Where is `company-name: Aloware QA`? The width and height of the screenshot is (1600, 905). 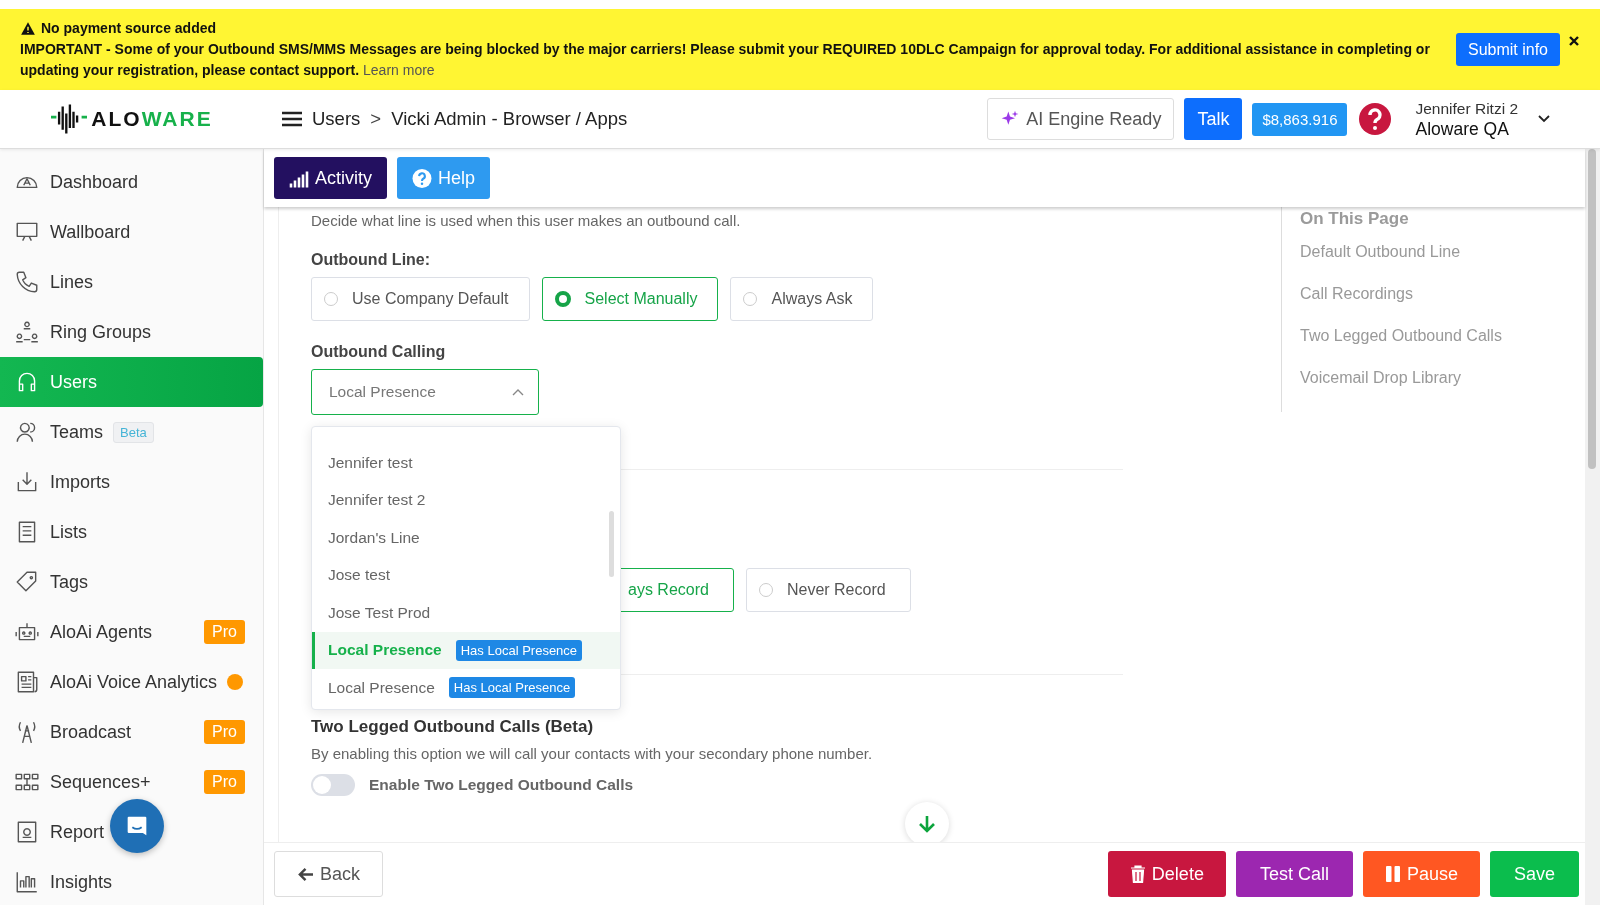 company-name: Aloware QA is located at coordinates (1462, 129).